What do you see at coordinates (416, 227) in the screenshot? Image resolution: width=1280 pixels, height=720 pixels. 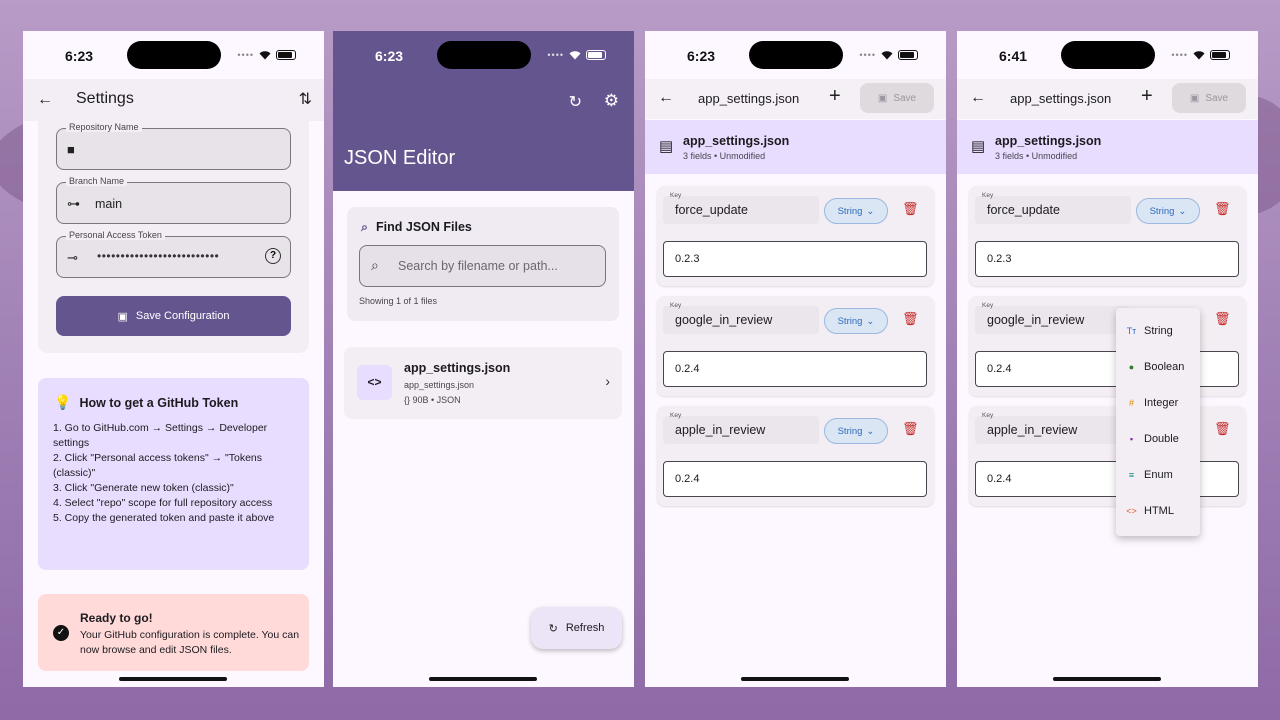 I see `find-heading: ⌕ Find JSON Files` at bounding box center [416, 227].